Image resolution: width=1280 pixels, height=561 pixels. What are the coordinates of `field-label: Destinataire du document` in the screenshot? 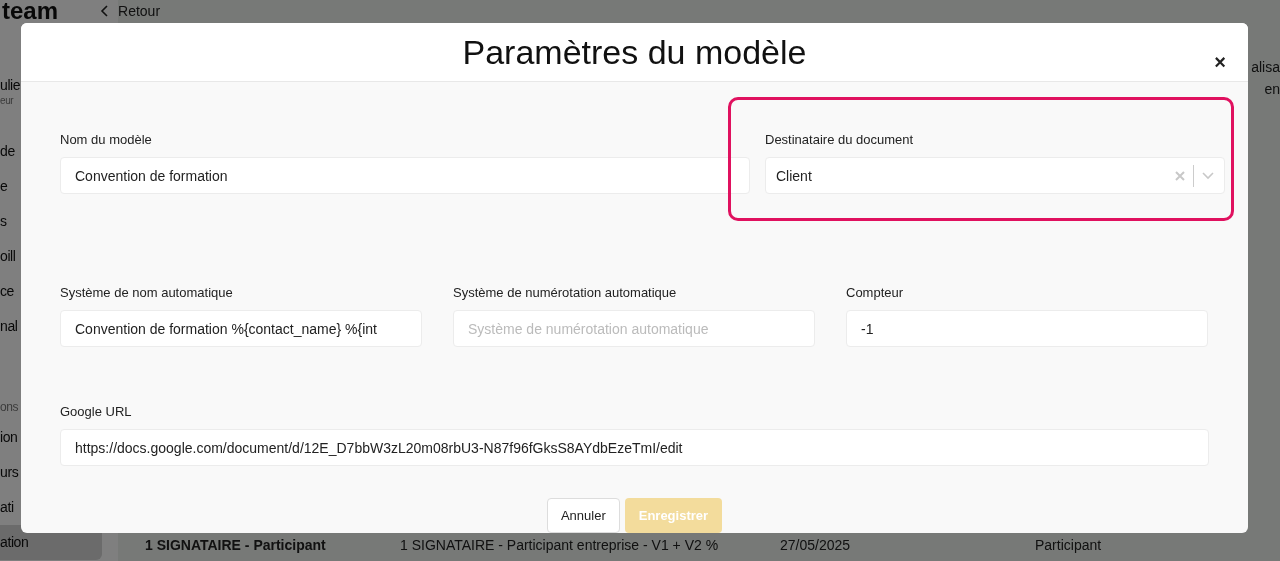 It's located at (840, 139).